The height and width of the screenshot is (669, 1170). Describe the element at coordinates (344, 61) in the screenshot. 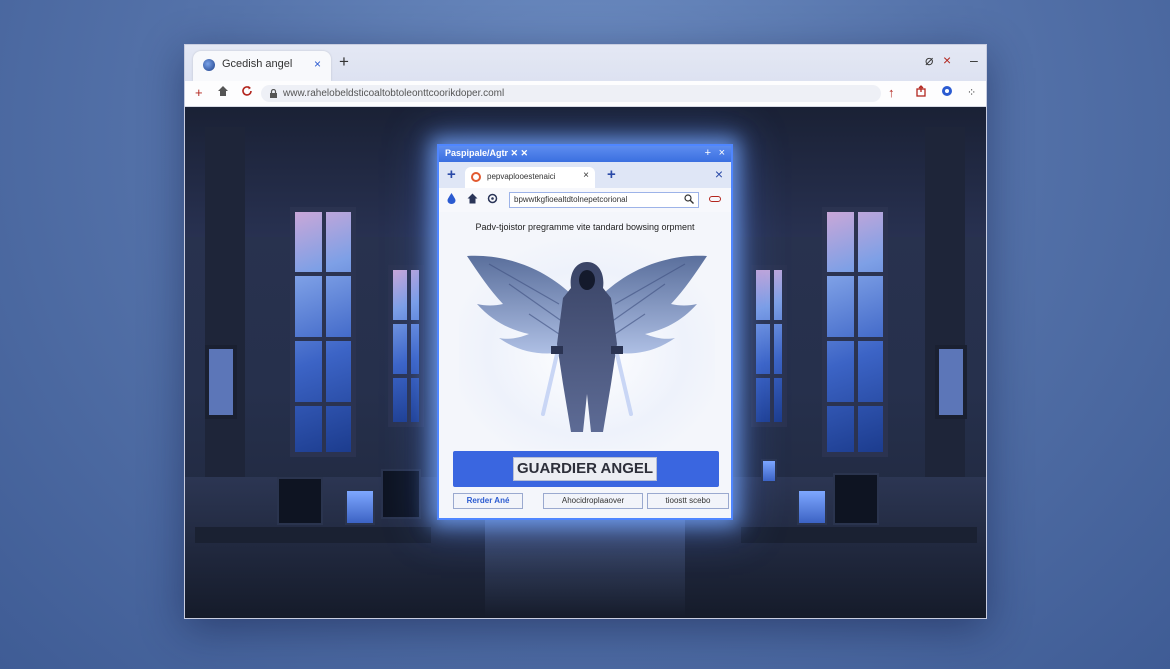

I see `new-tab-button: +` at that location.